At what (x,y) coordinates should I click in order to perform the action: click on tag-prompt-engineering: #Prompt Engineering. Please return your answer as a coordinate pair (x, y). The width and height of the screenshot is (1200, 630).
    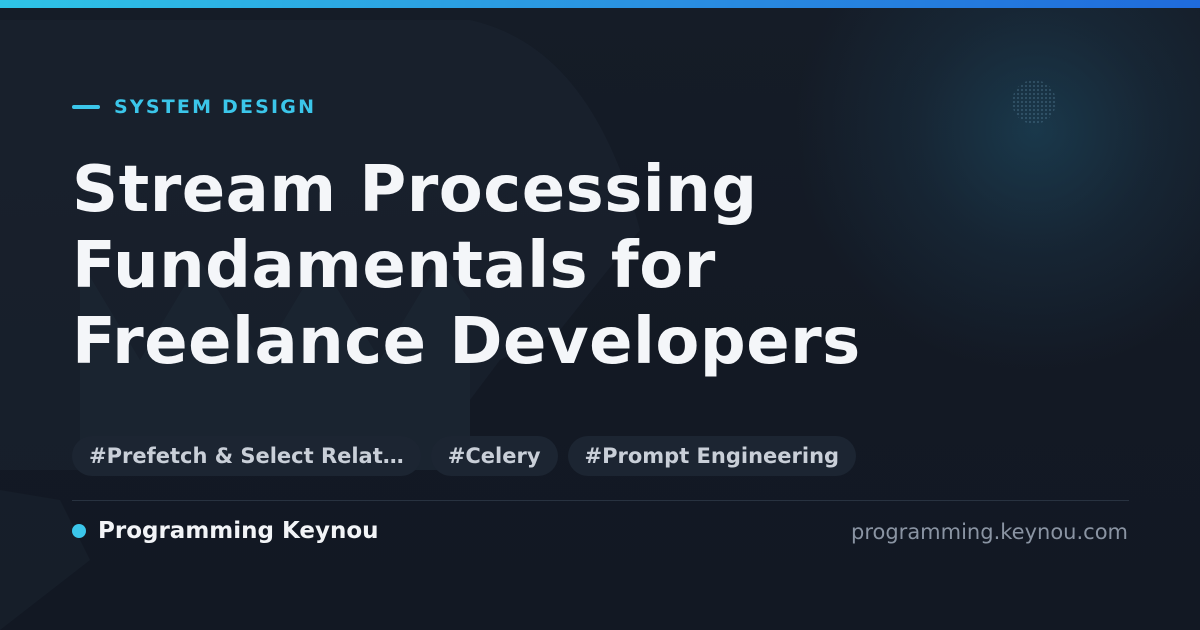
    Looking at the image, I should click on (712, 456).